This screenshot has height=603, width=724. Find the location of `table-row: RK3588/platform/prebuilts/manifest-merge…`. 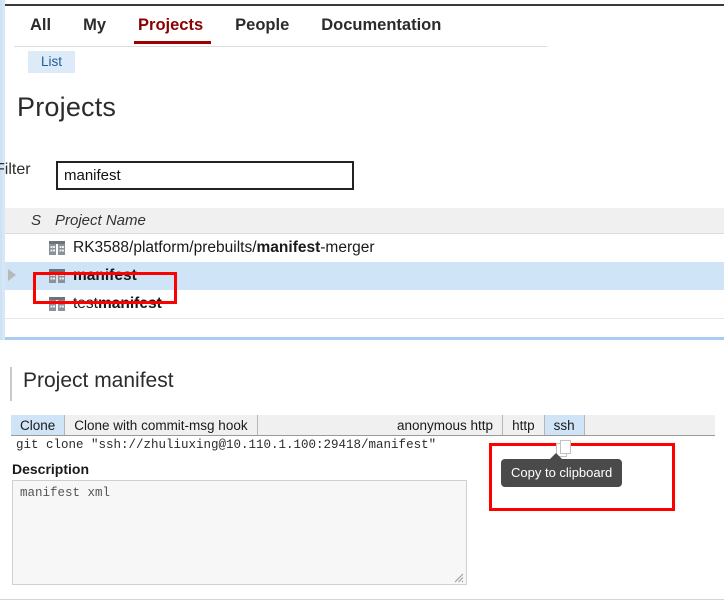

table-row: RK3588/platform/prebuilts/manifest-merge… is located at coordinates (364, 248).